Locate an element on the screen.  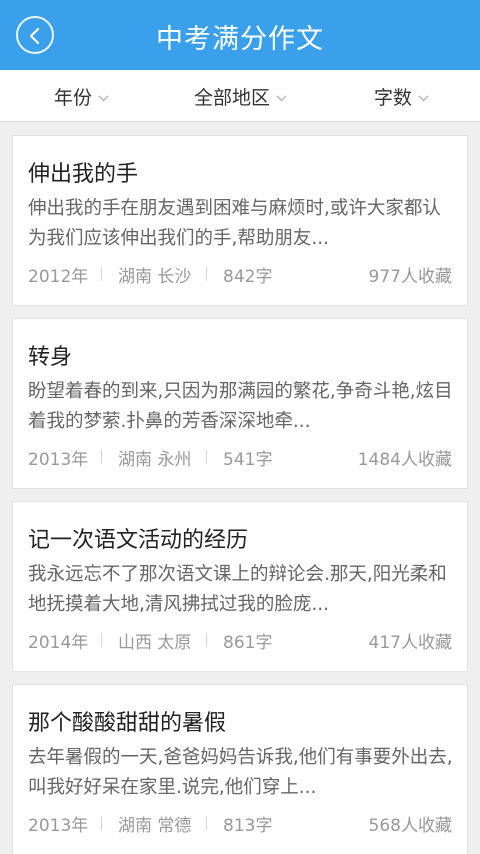
filter-region: 全部地区 is located at coordinates (240, 96).